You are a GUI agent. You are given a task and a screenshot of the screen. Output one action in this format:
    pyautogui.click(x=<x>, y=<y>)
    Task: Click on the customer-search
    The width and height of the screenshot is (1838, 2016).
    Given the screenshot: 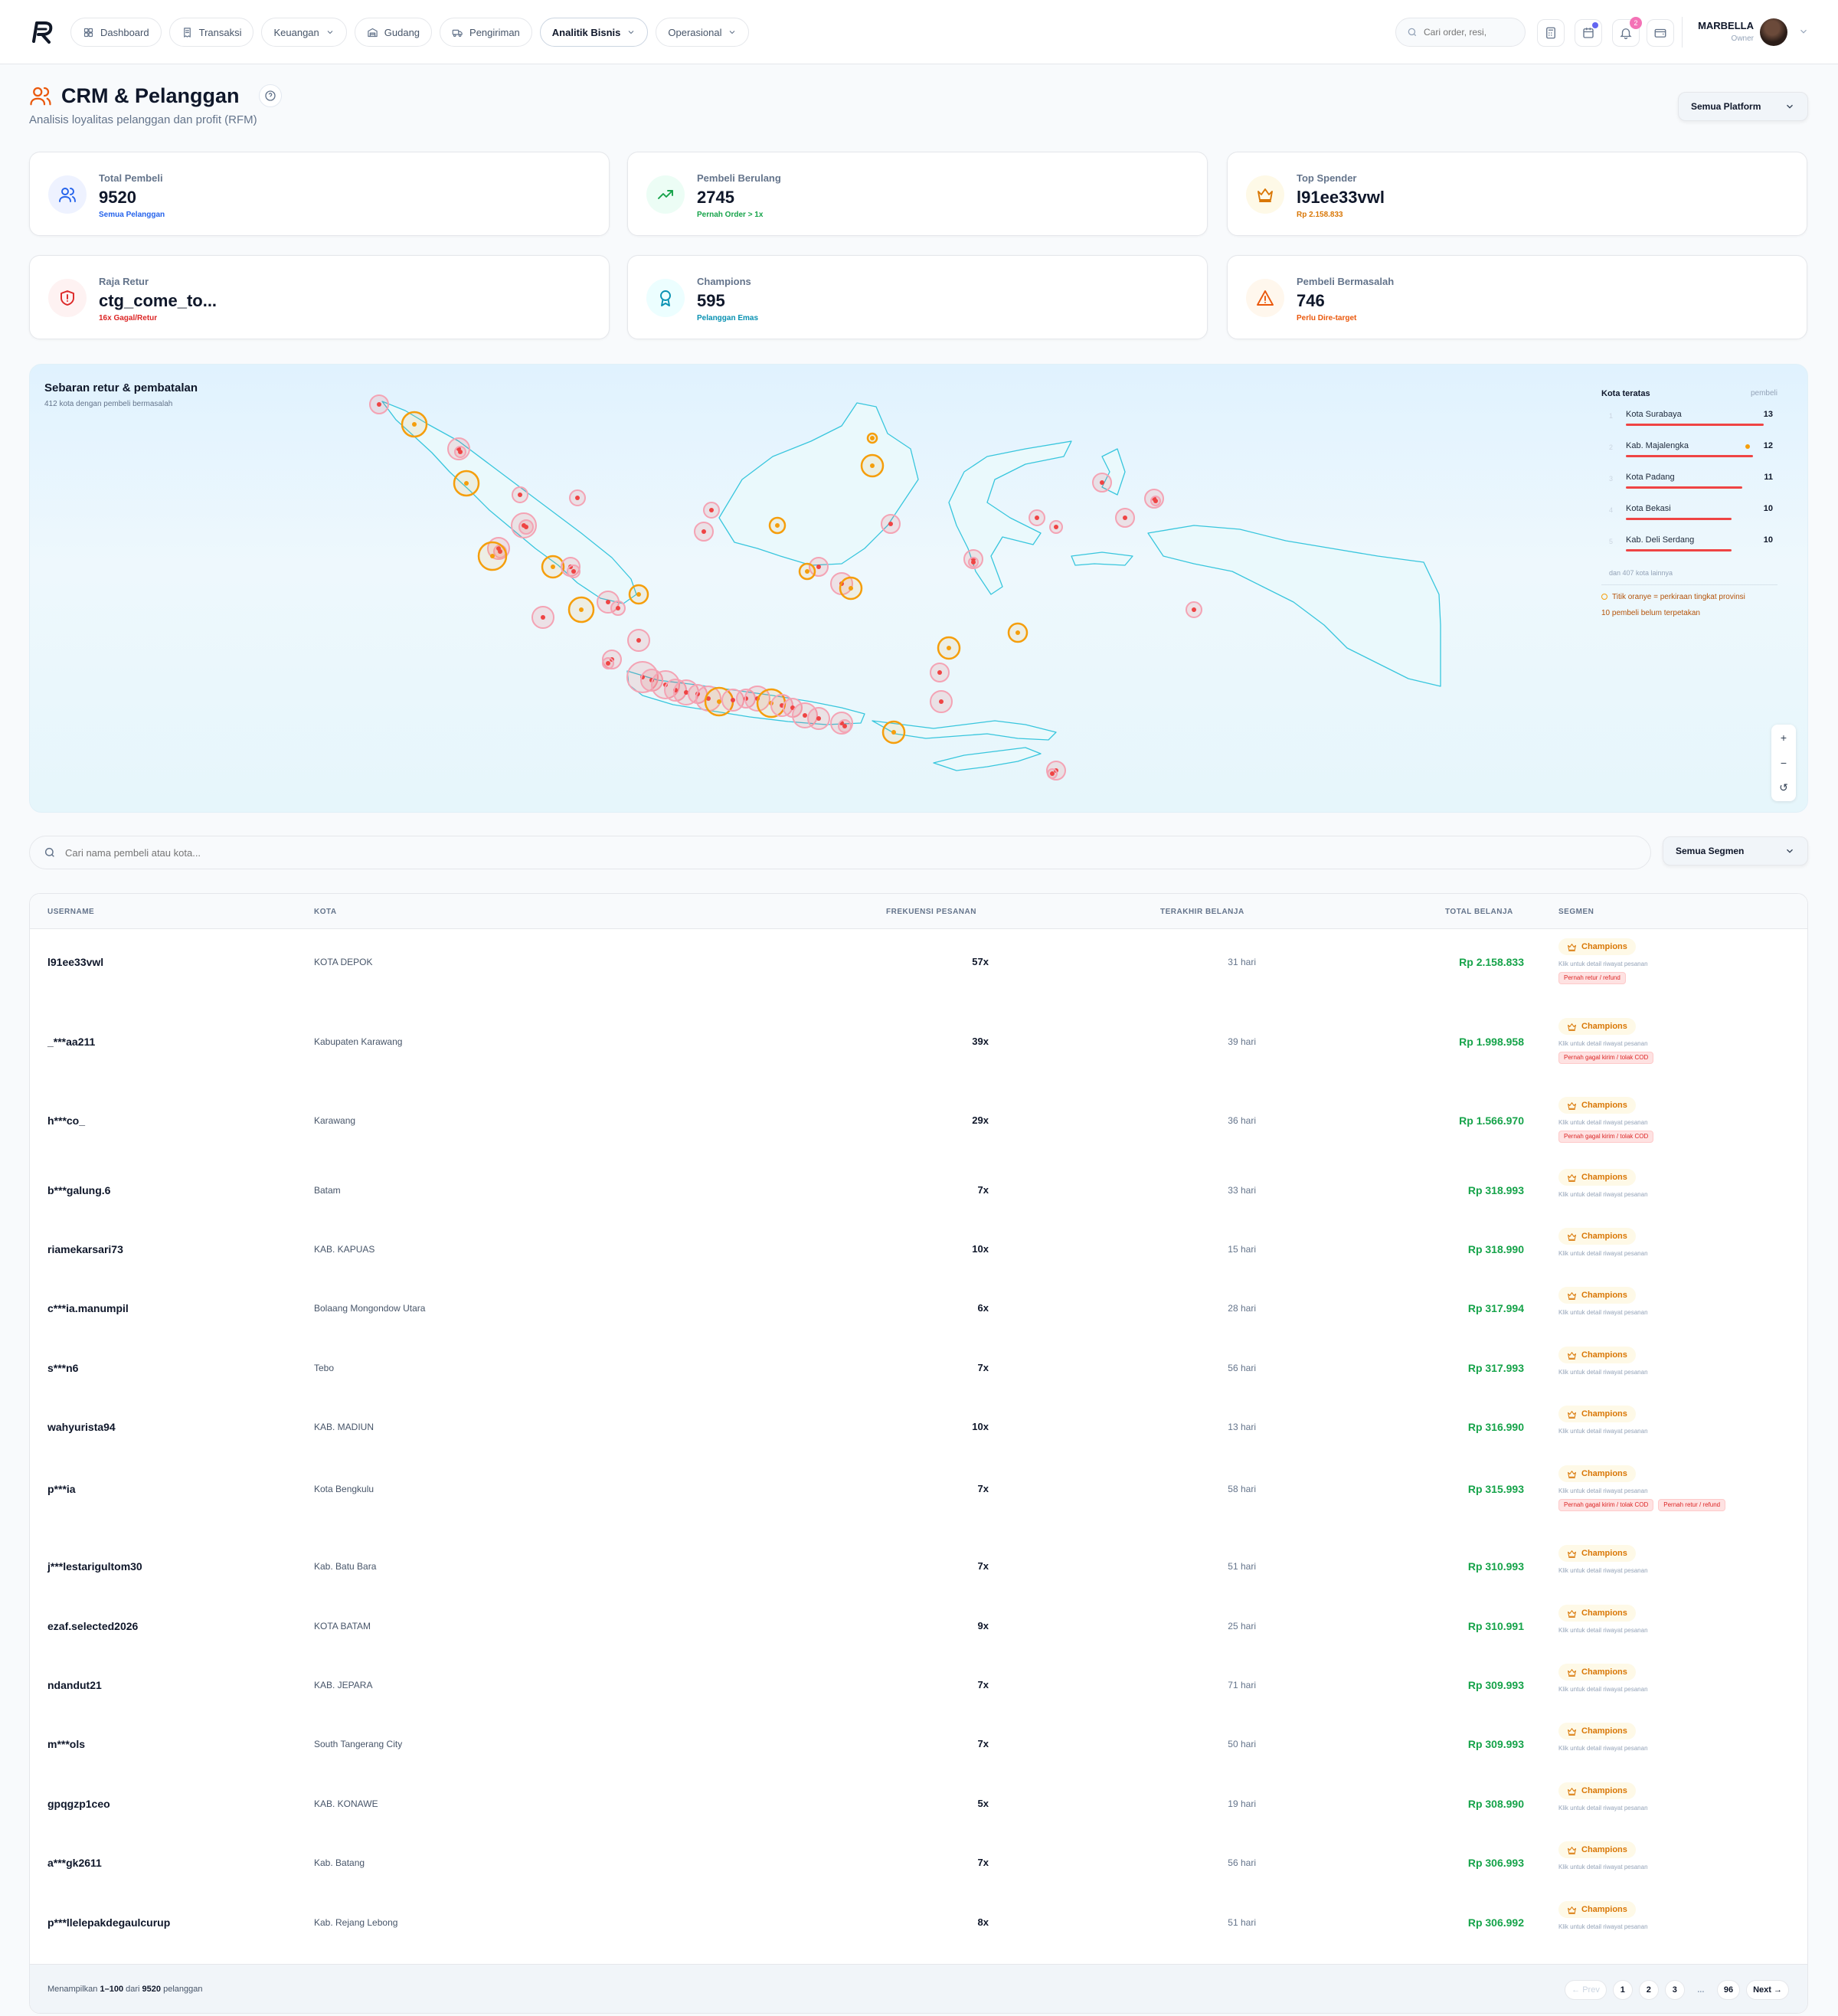 What is the action you would take?
    pyautogui.click(x=840, y=852)
    